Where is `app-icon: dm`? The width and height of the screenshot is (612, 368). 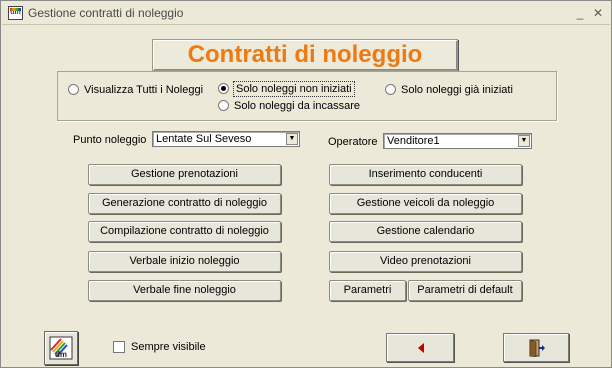
app-icon: dm is located at coordinates (15, 13).